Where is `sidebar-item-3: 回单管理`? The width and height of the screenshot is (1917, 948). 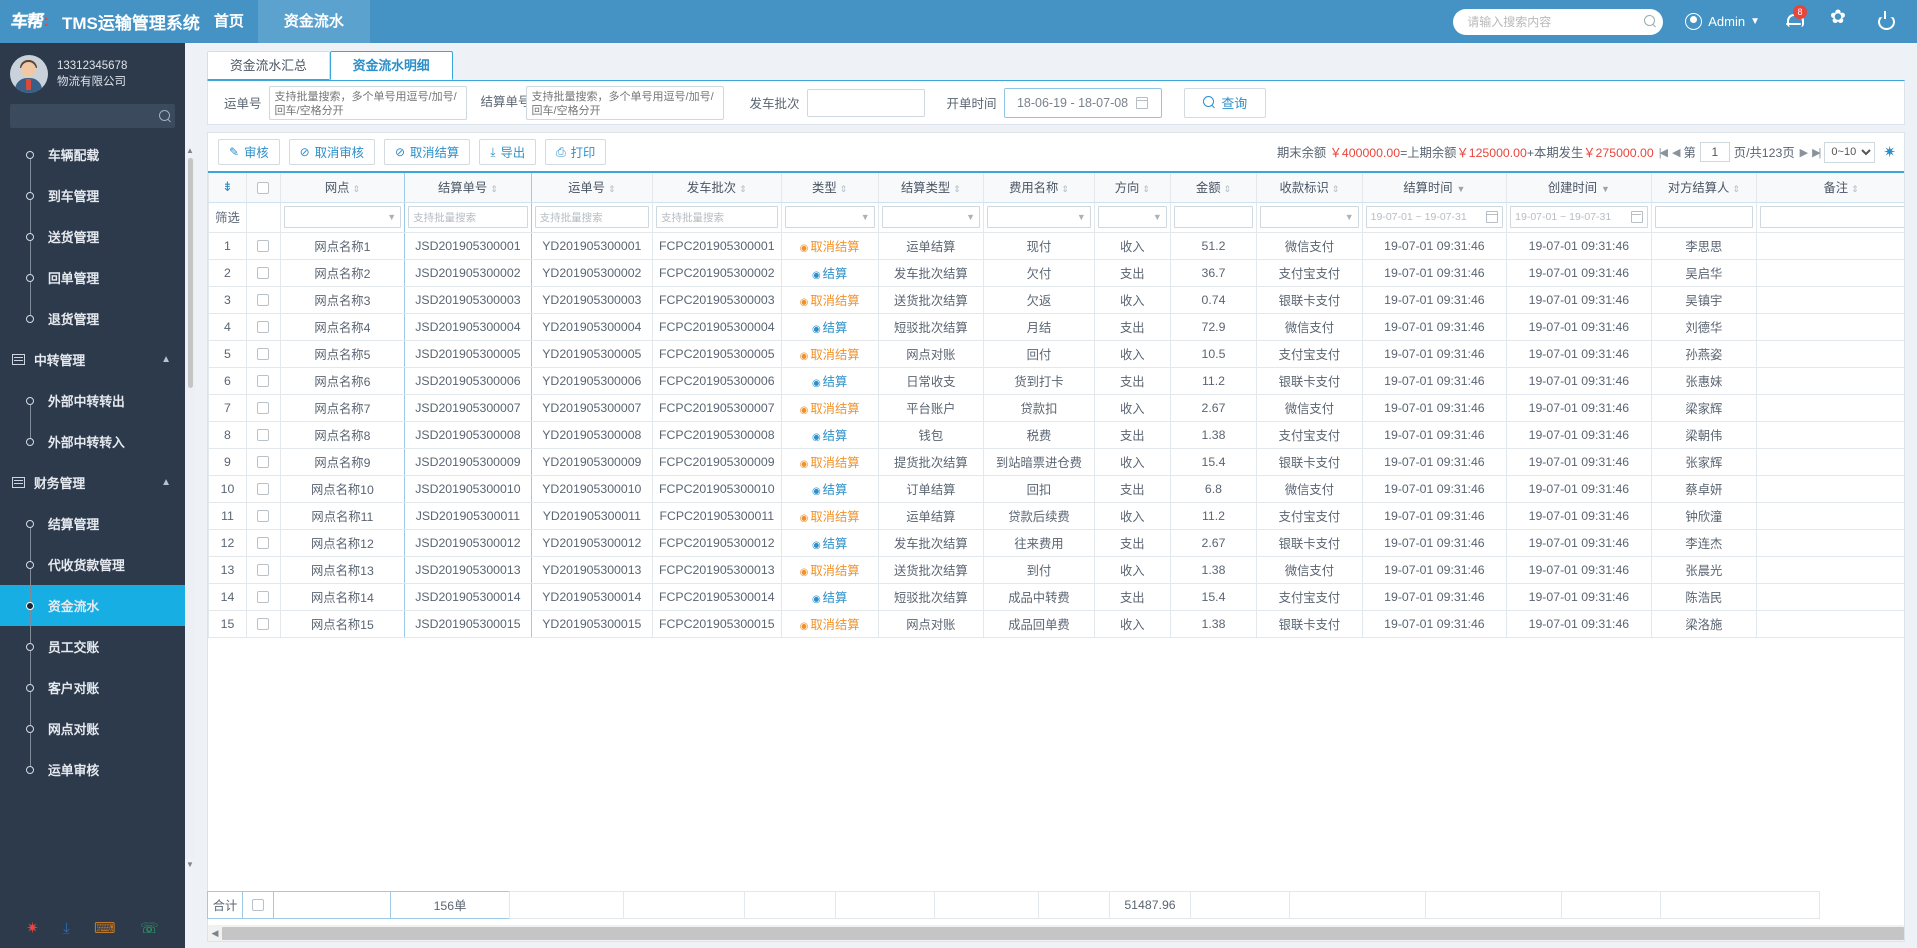
sidebar-item-3: 回单管理 is located at coordinates (92, 277).